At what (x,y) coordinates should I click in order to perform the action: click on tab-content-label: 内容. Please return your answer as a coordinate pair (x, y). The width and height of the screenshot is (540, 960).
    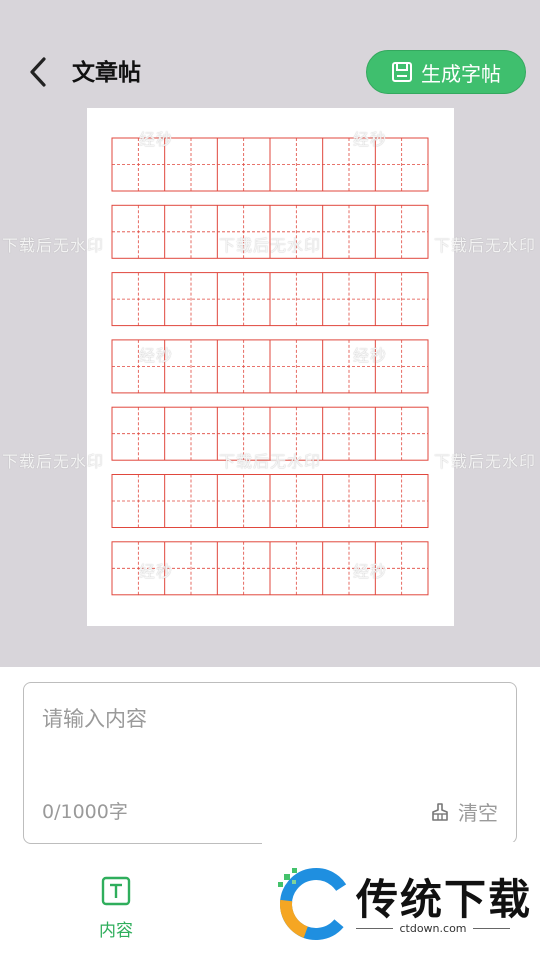
    Looking at the image, I should click on (116, 931).